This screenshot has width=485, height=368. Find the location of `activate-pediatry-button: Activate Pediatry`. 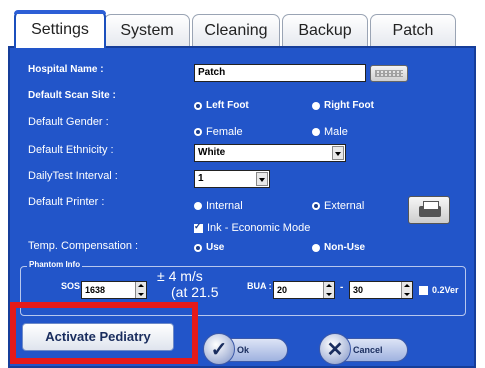

activate-pediatry-button: Activate Pediatry is located at coordinates (98, 337).